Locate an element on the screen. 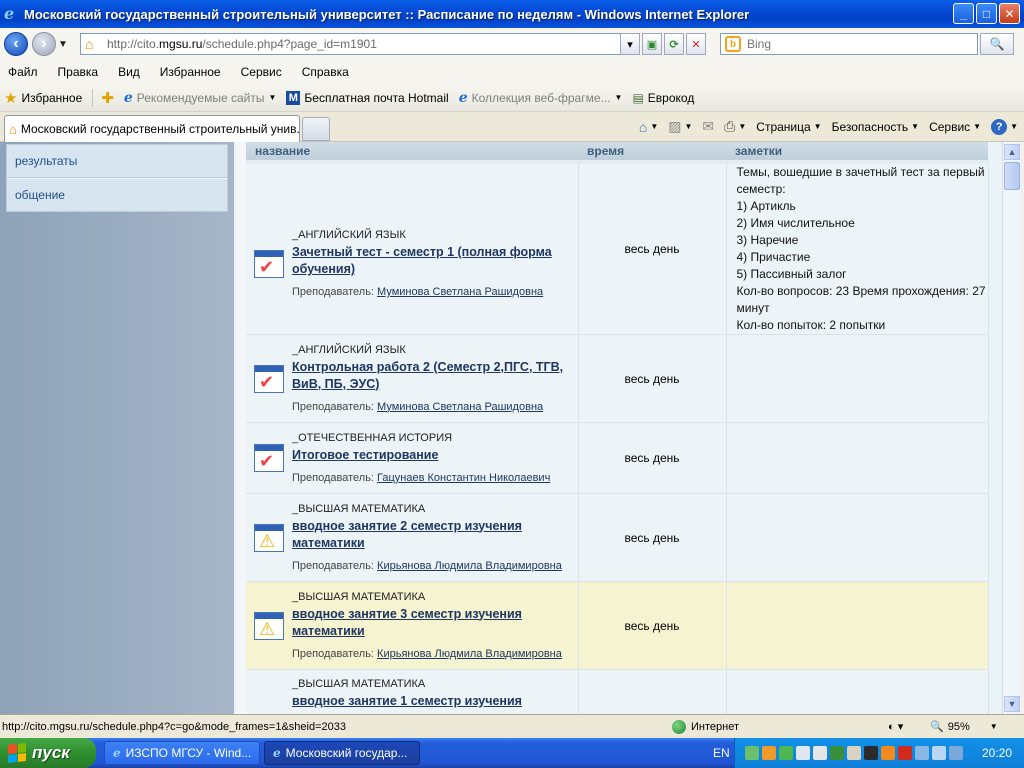 The image size is (1024, 768). help-button: ? ▼ is located at coordinates (1004, 126).